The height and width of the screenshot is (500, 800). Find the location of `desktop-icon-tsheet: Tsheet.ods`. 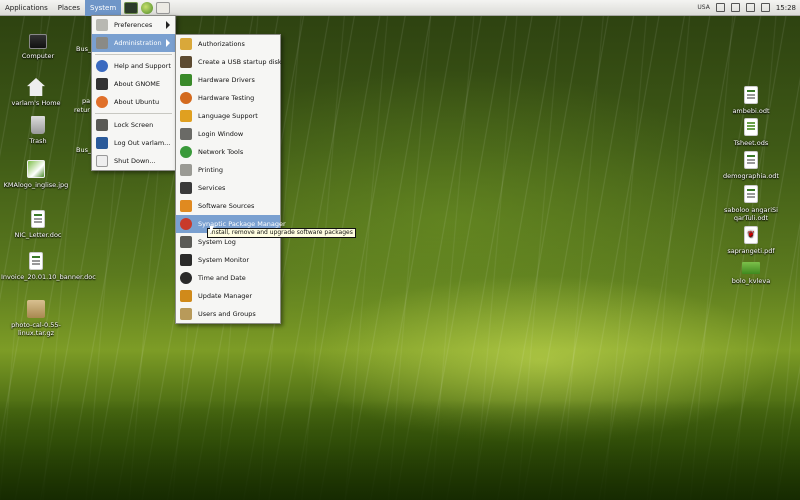

desktop-icon-tsheet: Tsheet.ods is located at coordinates (751, 132).